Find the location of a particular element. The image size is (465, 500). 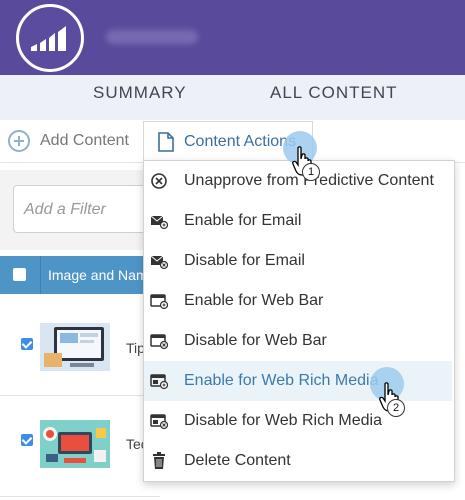

plus-circle-icon is located at coordinates (19, 141).